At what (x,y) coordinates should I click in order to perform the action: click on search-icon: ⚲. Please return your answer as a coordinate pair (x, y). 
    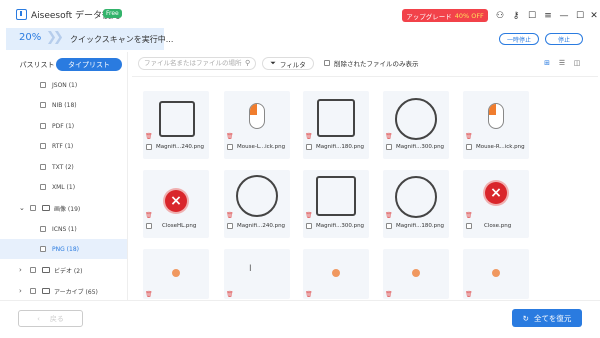
    Looking at the image, I should click on (247, 63).